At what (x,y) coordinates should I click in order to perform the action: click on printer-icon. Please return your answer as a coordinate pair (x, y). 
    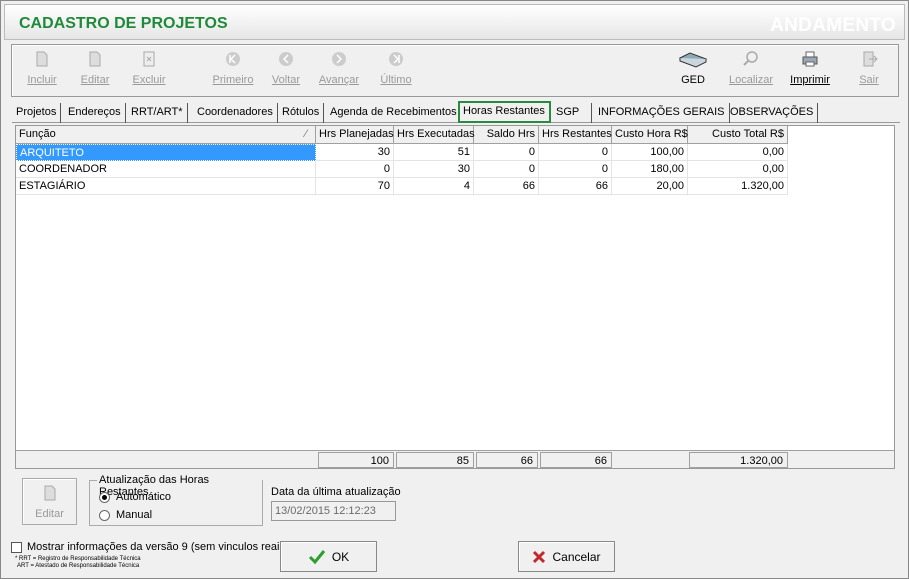
    Looking at the image, I should click on (810, 59).